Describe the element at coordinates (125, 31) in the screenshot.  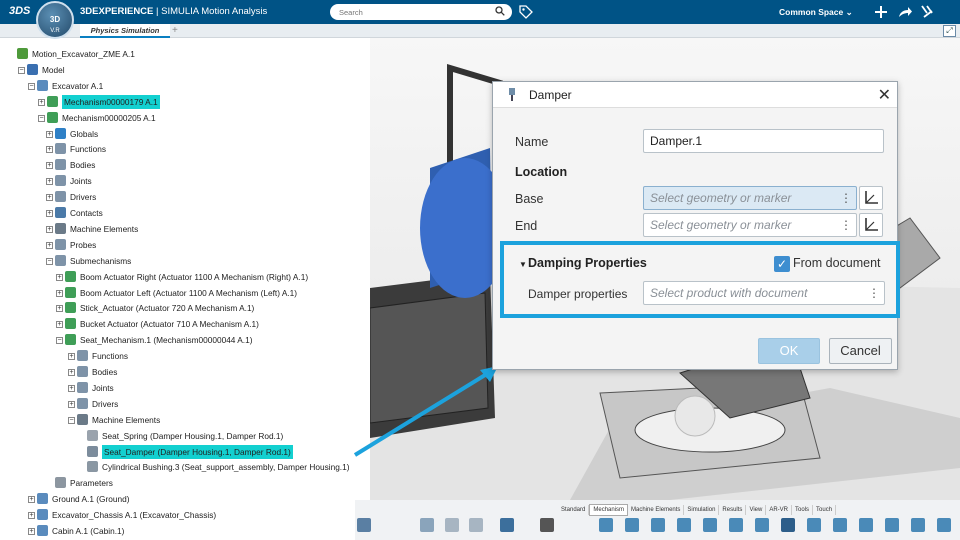
I see `tab-physics-simulation: Physics Simulation` at that location.